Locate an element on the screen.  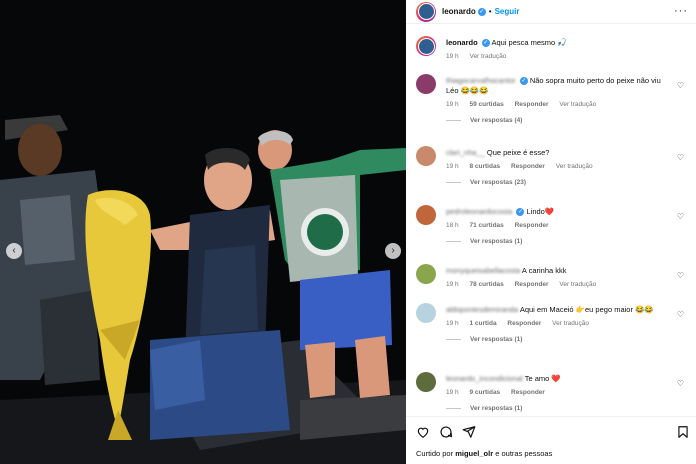
share-icon is located at coordinates (469, 432).